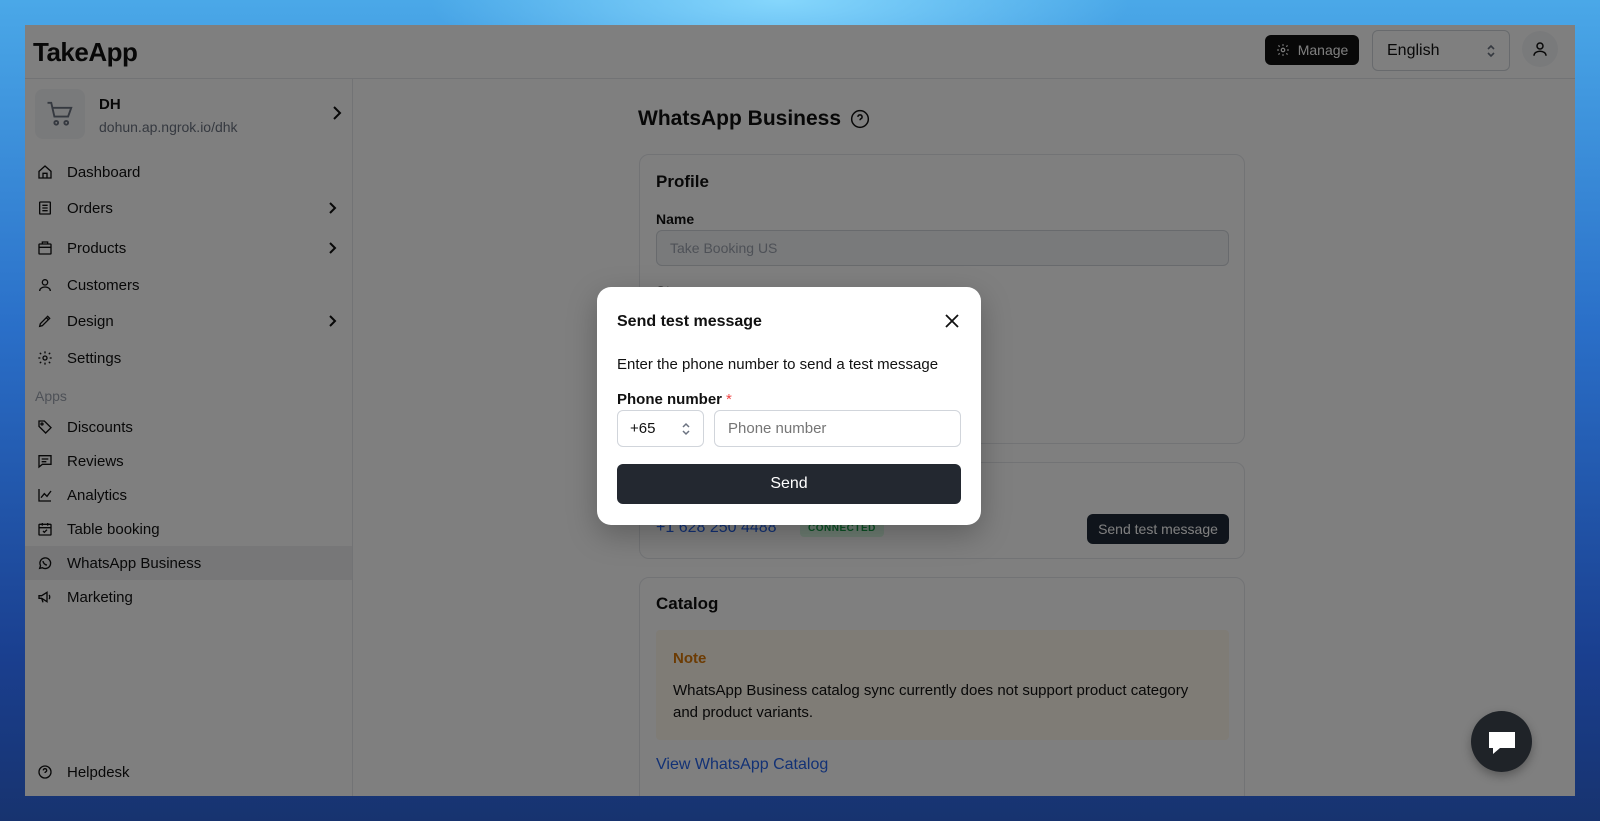  What do you see at coordinates (952, 321) in the screenshot?
I see `close-icon` at bounding box center [952, 321].